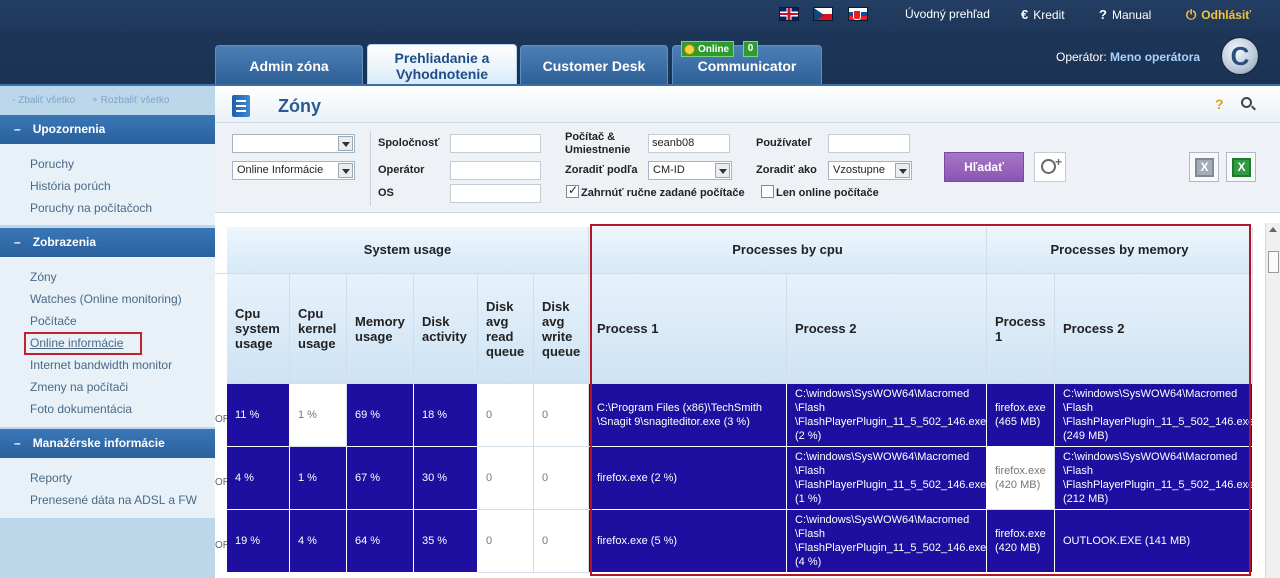 This screenshot has width=1280, height=578. I want to click on title-bar: Zóny ?, so click(747, 104).